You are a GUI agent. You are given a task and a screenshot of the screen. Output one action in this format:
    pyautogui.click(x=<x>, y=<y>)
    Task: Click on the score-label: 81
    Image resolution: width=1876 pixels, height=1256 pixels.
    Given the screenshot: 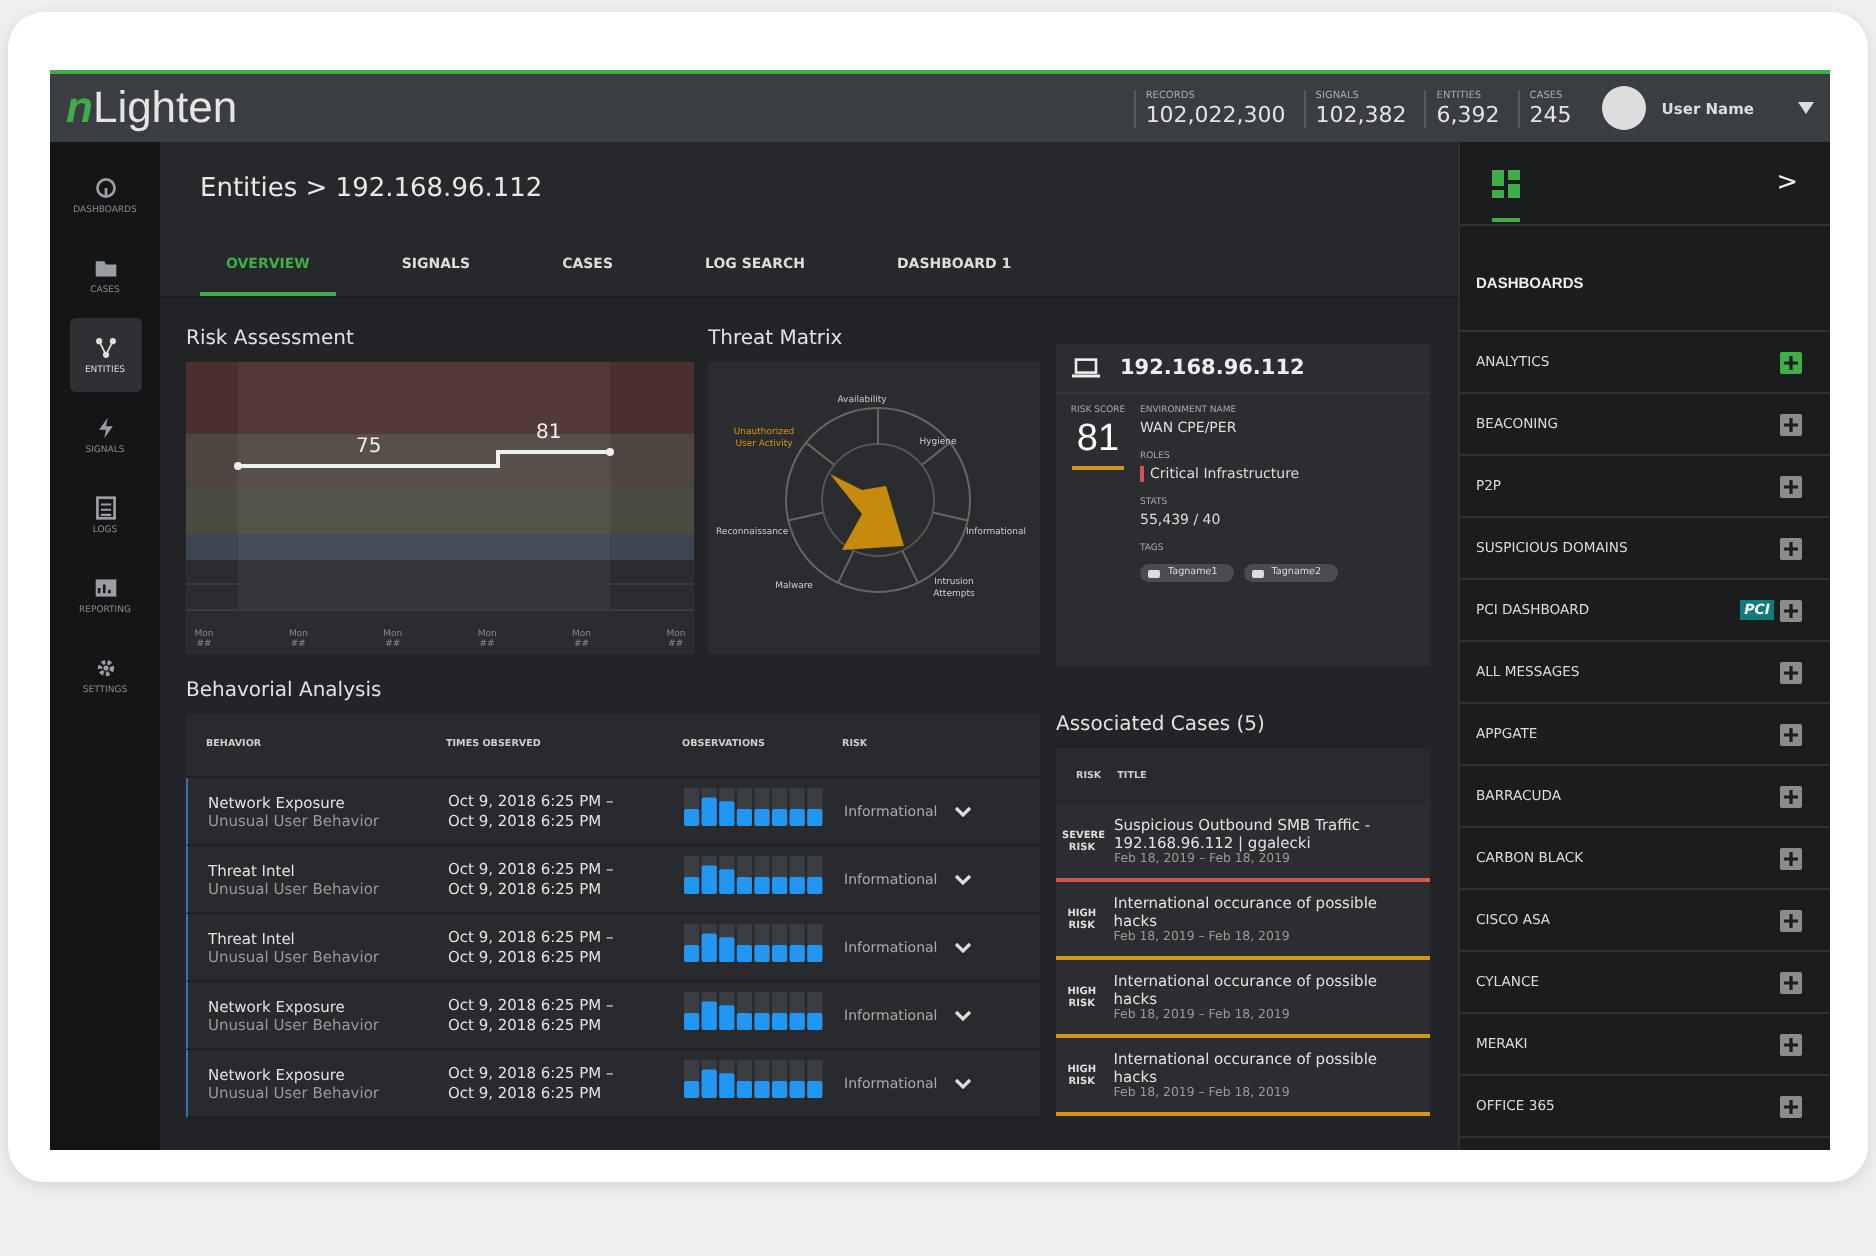 What is the action you would take?
    pyautogui.click(x=549, y=433)
    